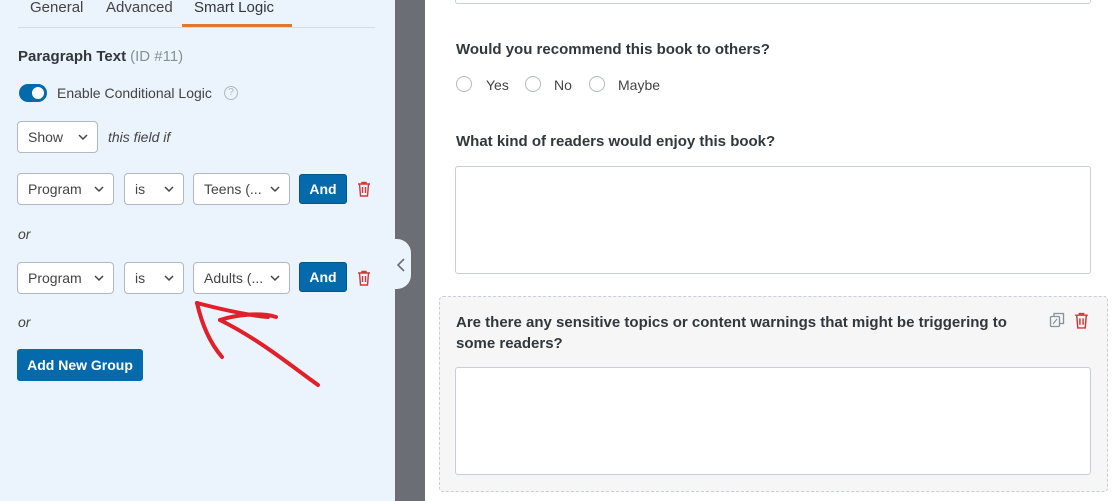 The width and height of the screenshot is (1116, 501). Describe the element at coordinates (134, 93) in the screenshot. I see `conditional-logic-label: Enable Conditional Logic` at that location.